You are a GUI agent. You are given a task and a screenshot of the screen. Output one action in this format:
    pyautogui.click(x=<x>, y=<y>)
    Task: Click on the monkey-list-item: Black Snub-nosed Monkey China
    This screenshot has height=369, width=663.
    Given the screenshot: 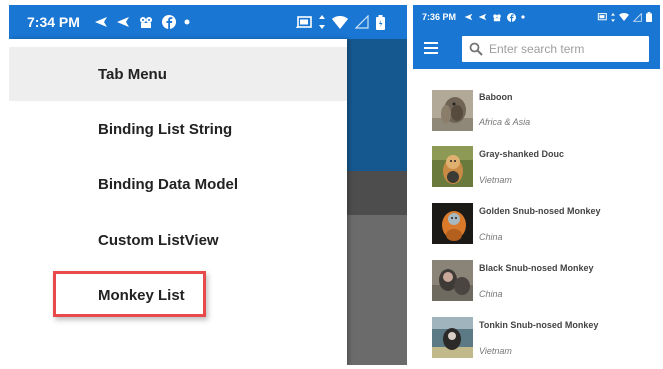 What is the action you would take?
    pyautogui.click(x=536, y=284)
    